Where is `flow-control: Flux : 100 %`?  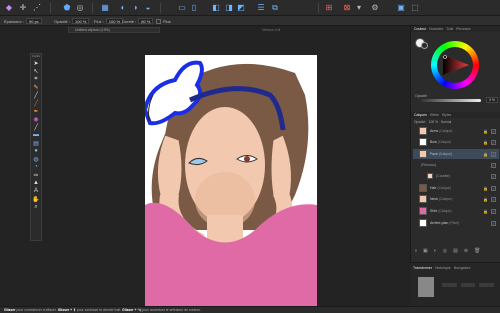
flow-control: Flux : 100 % is located at coordinates (109, 21).